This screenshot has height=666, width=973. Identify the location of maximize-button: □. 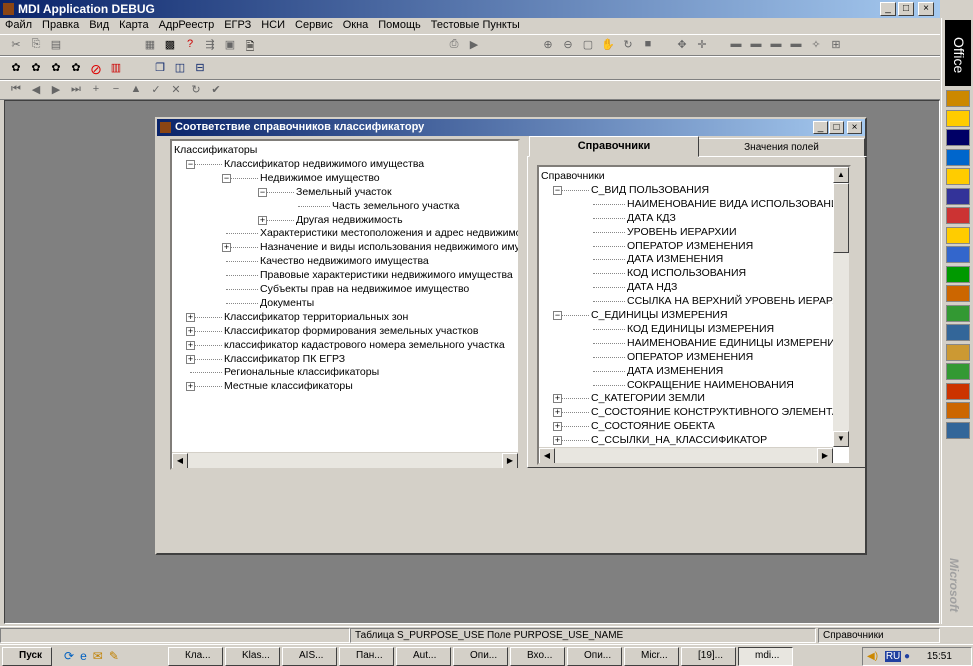
(906, 9).